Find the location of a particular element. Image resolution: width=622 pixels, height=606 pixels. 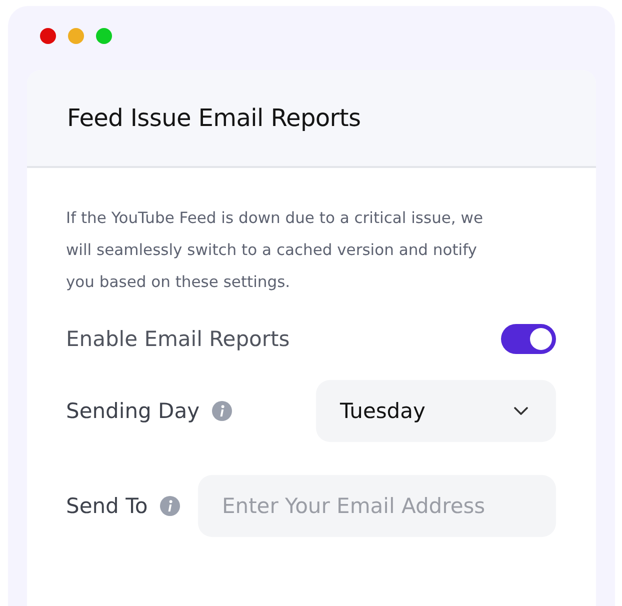

setting-label: Sending Day is located at coordinates (133, 411).